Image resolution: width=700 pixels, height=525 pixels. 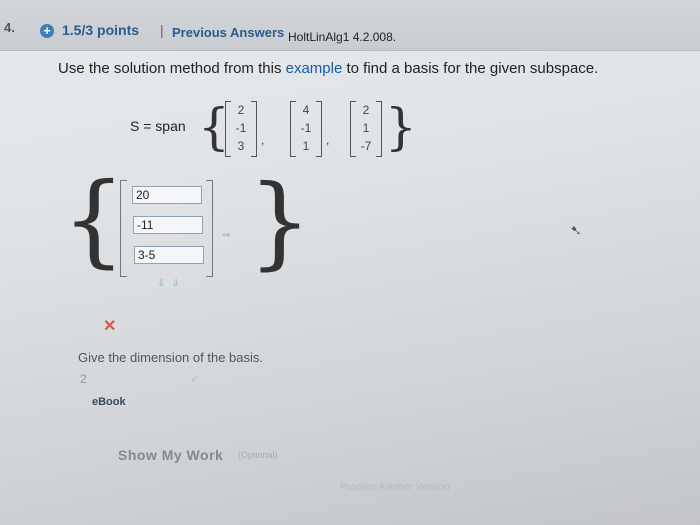 What do you see at coordinates (195, 379) in the screenshot?
I see `check-icon: ✓` at bounding box center [195, 379].